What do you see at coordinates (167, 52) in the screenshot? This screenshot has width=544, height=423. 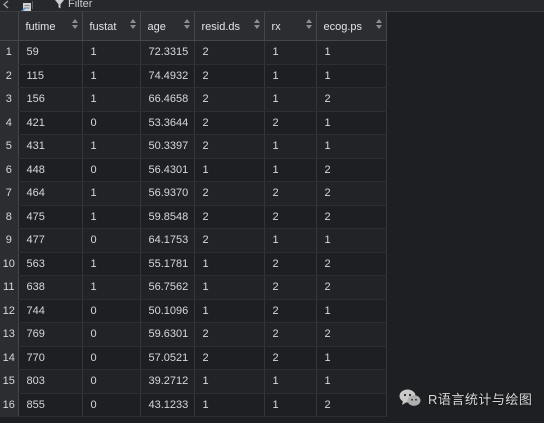 I see `table-cell: 72.3315` at bounding box center [167, 52].